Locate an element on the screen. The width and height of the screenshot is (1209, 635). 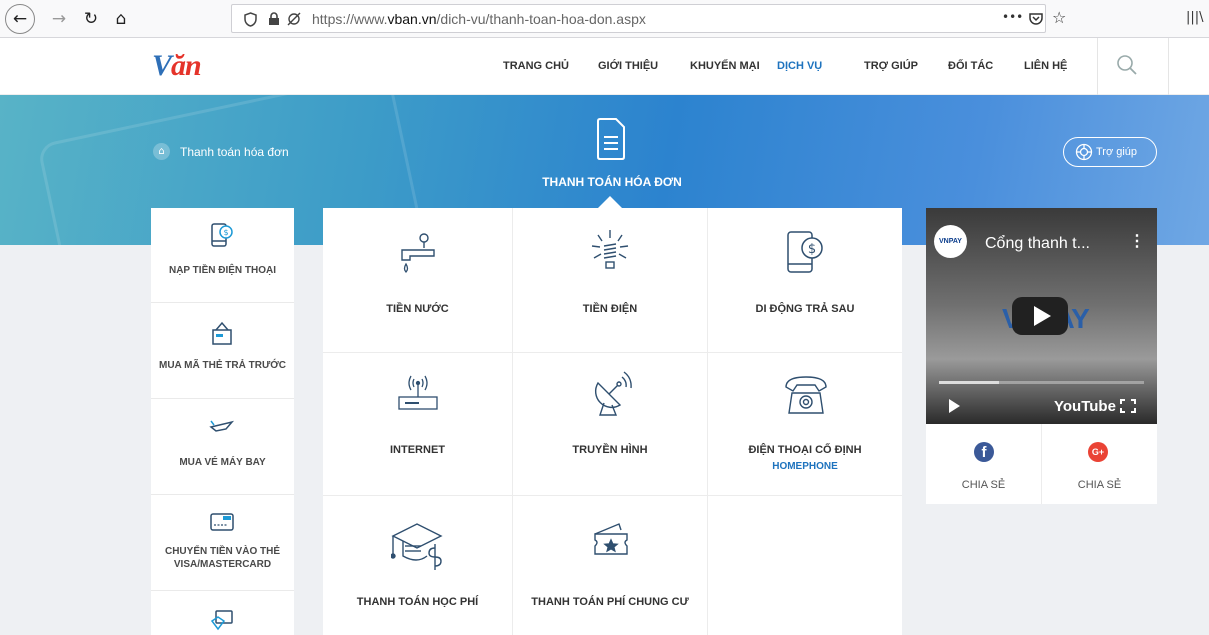
visa-card-icon is located at coordinates (222, 522).